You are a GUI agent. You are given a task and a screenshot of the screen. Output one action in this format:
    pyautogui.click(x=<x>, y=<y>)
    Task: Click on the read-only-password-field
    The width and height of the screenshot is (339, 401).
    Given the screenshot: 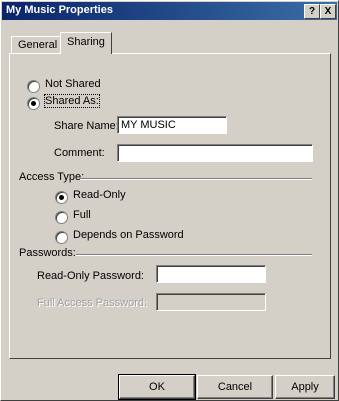 What is the action you would take?
    pyautogui.click(x=211, y=274)
    